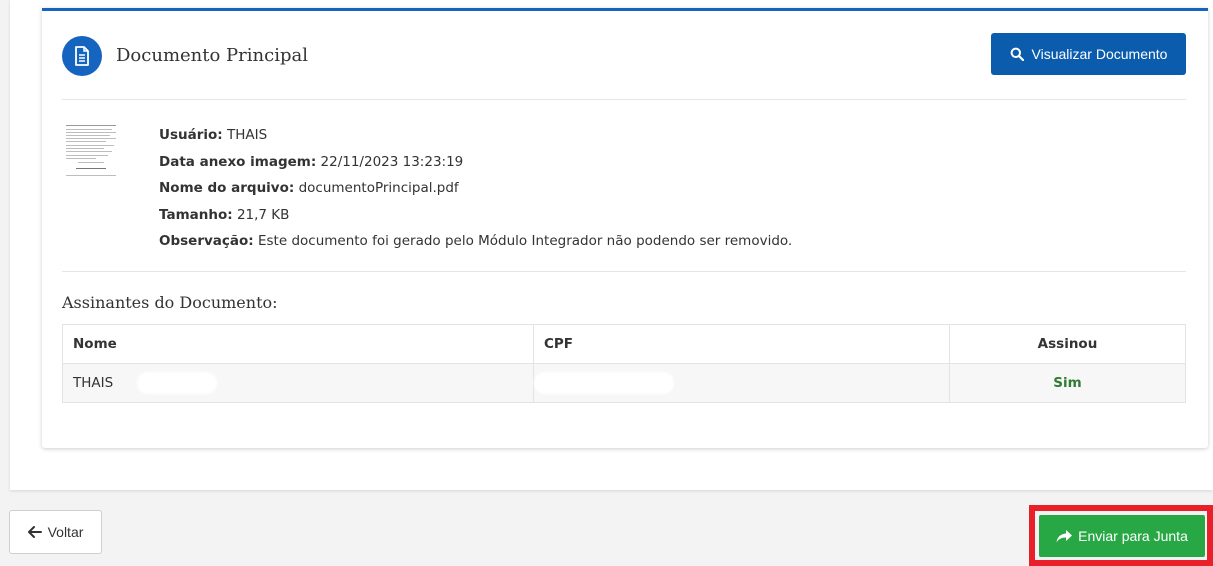 The image size is (1213, 566). I want to click on meta-tamanho: Tamanho: 21,7 KB, so click(224, 214).